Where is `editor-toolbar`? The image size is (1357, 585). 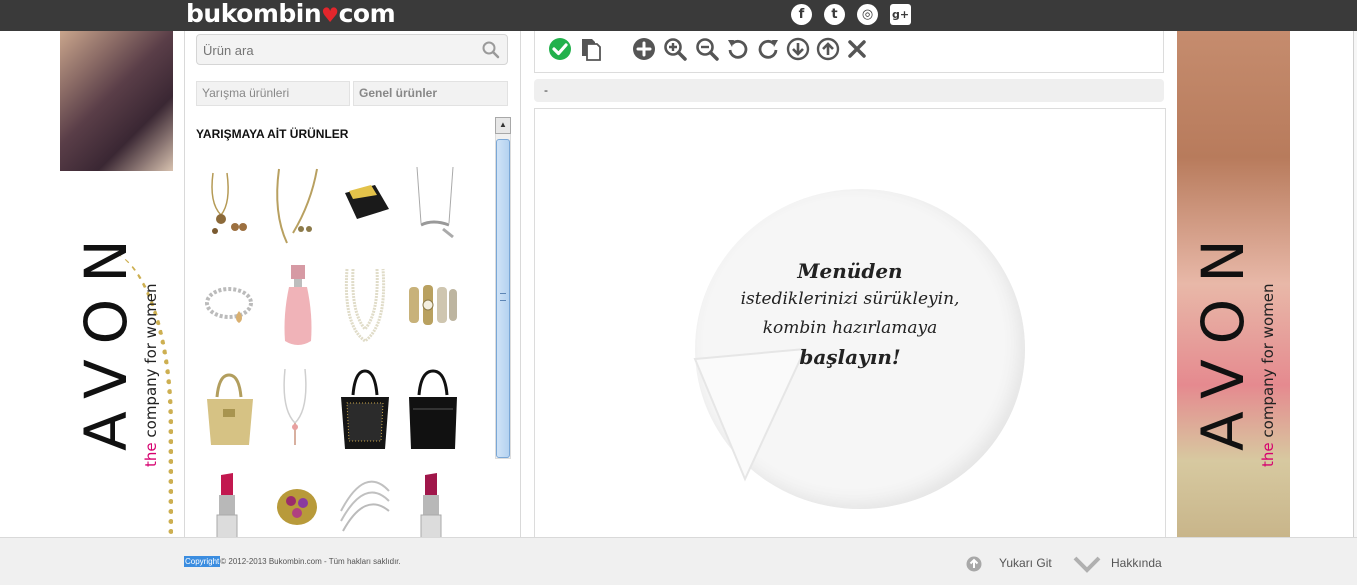
editor-toolbar is located at coordinates (849, 52).